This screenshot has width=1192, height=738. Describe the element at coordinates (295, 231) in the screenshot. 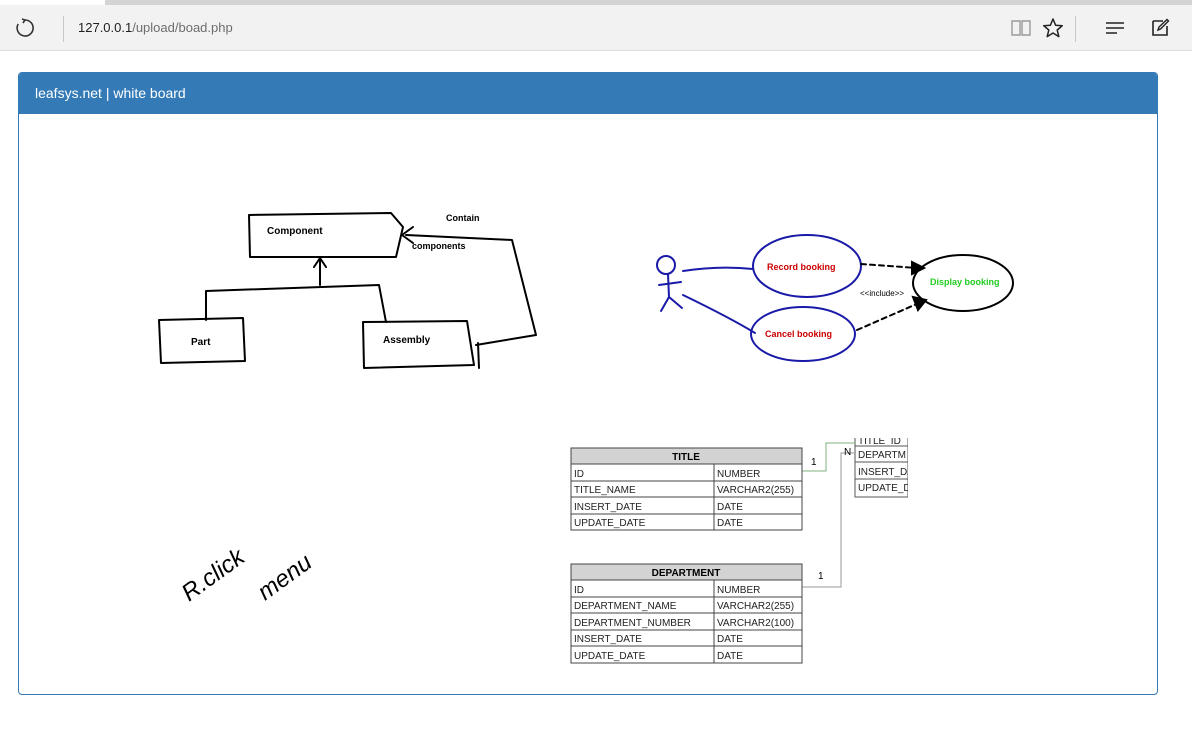

I see `component-label: Component` at that location.